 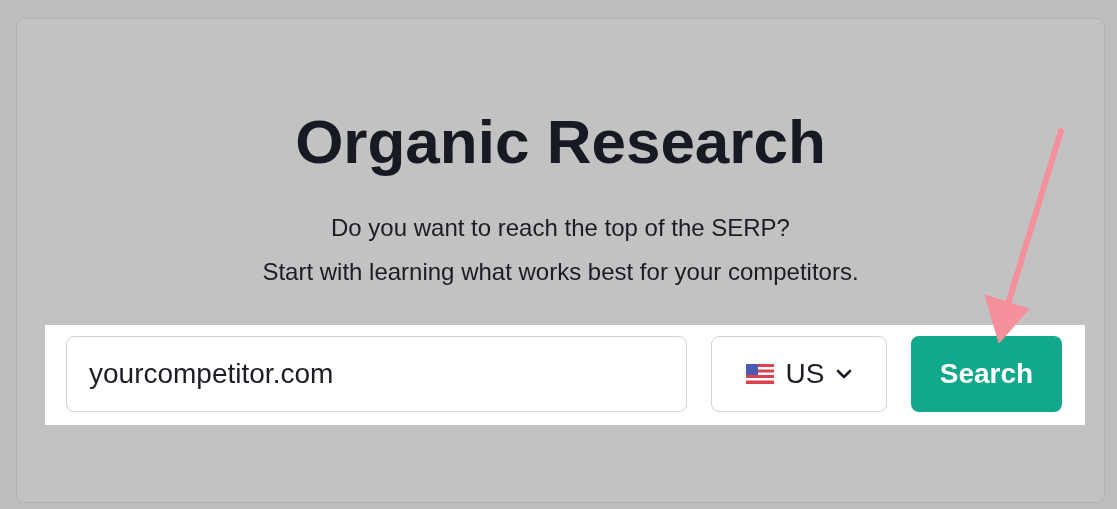 I want to click on subtitle-text: Start with learning what works best for your competitors., so click(x=560, y=272).